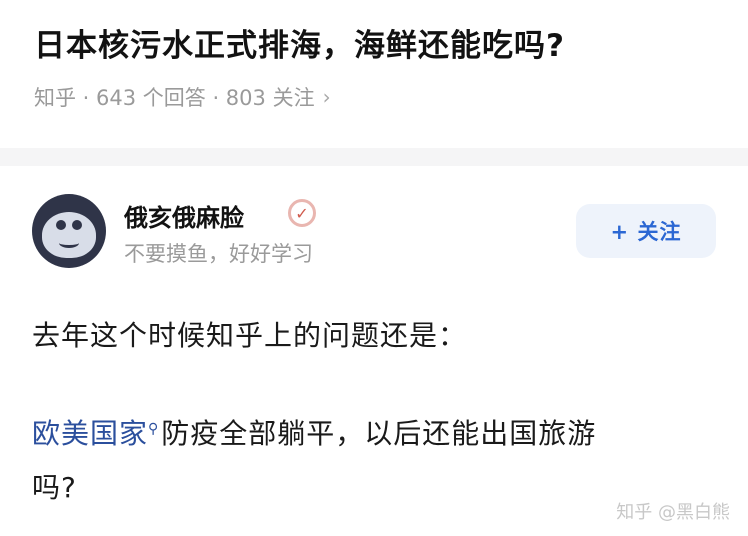 This screenshot has height=536, width=748. Describe the element at coordinates (174, 98) in the screenshot. I see `question-stats: 知乎 · 643 个回答 · 803 关注` at that location.